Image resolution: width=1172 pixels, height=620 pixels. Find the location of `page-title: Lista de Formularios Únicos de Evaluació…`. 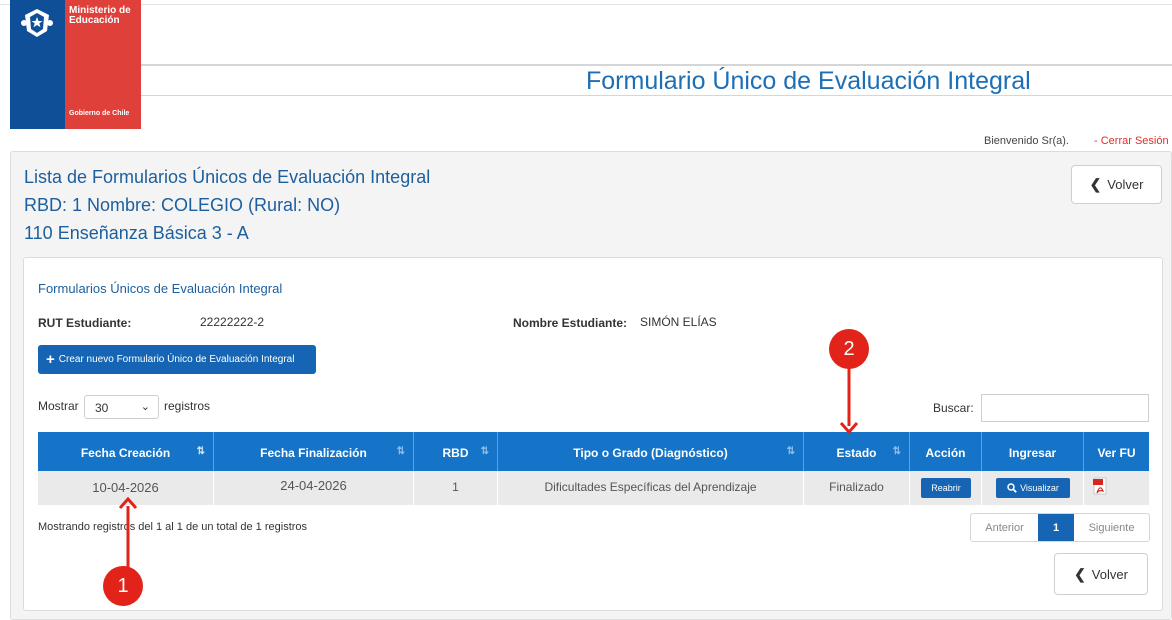

page-title: Lista de Formularios Únicos de Evaluació… is located at coordinates (227, 177).